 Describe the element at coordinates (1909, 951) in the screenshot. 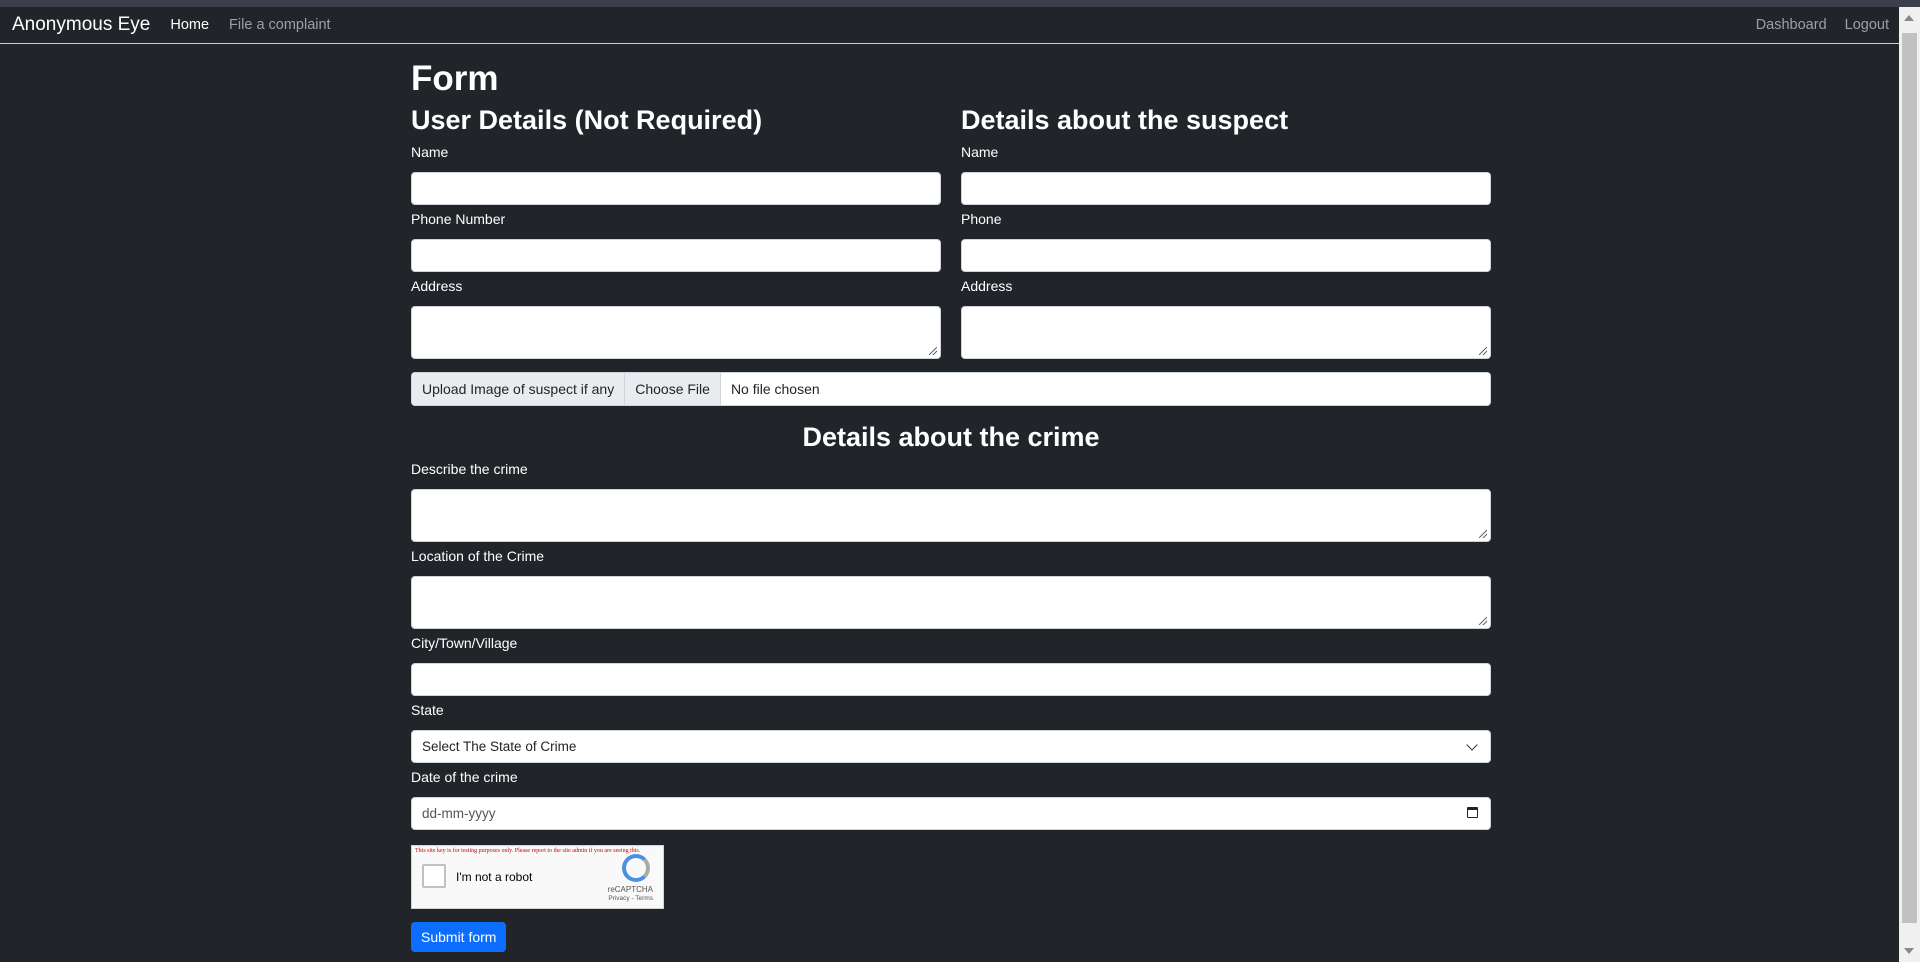

I see `scroll-down-icon` at that location.